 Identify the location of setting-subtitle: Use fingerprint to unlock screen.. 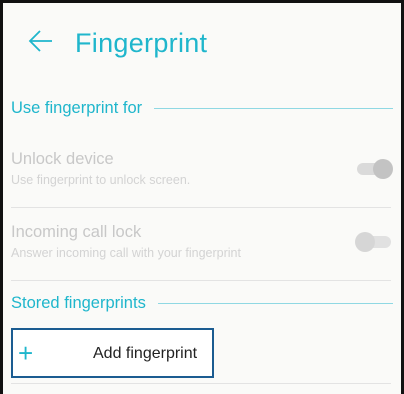
(101, 180).